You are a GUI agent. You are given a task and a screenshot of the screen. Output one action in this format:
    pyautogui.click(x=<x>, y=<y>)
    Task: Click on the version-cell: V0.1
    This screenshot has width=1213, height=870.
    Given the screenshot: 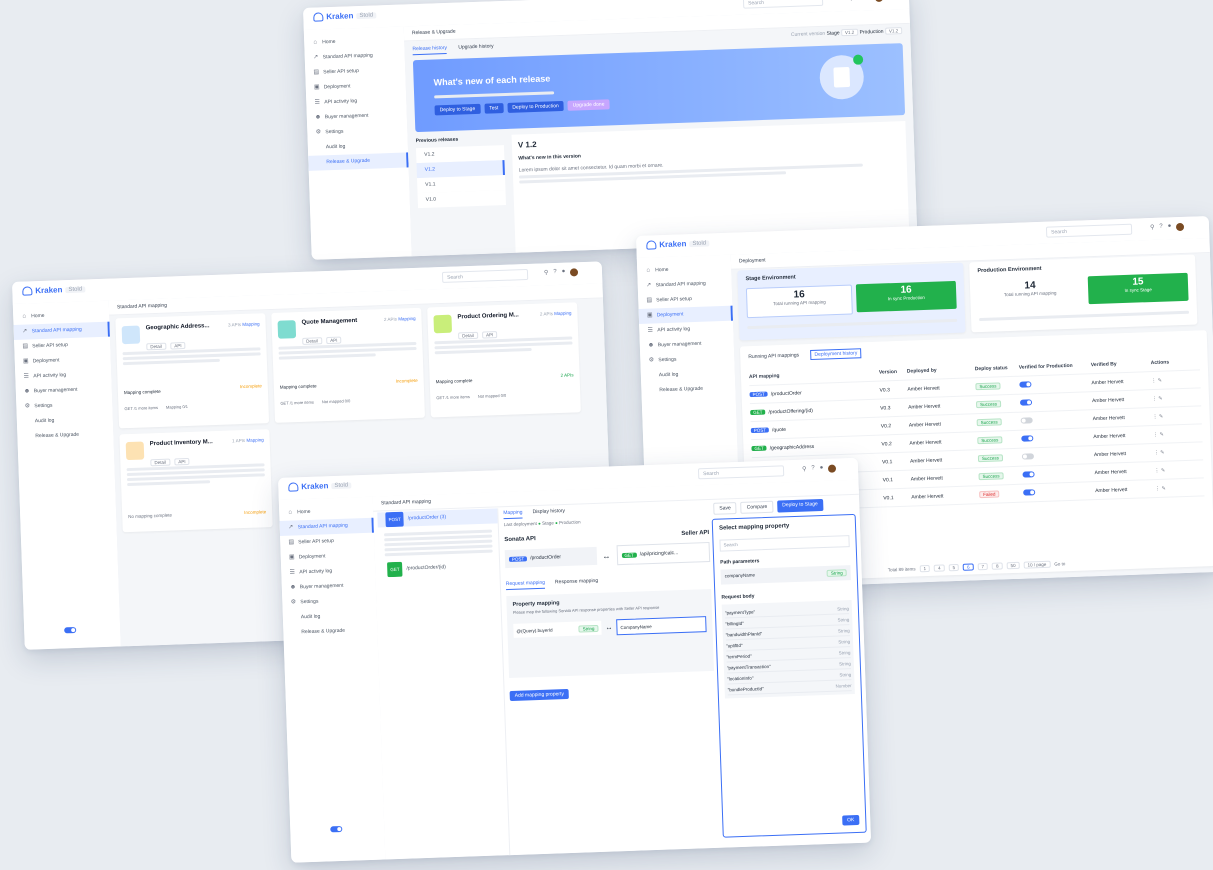 What is the action you would take?
    pyautogui.click(x=888, y=480)
    